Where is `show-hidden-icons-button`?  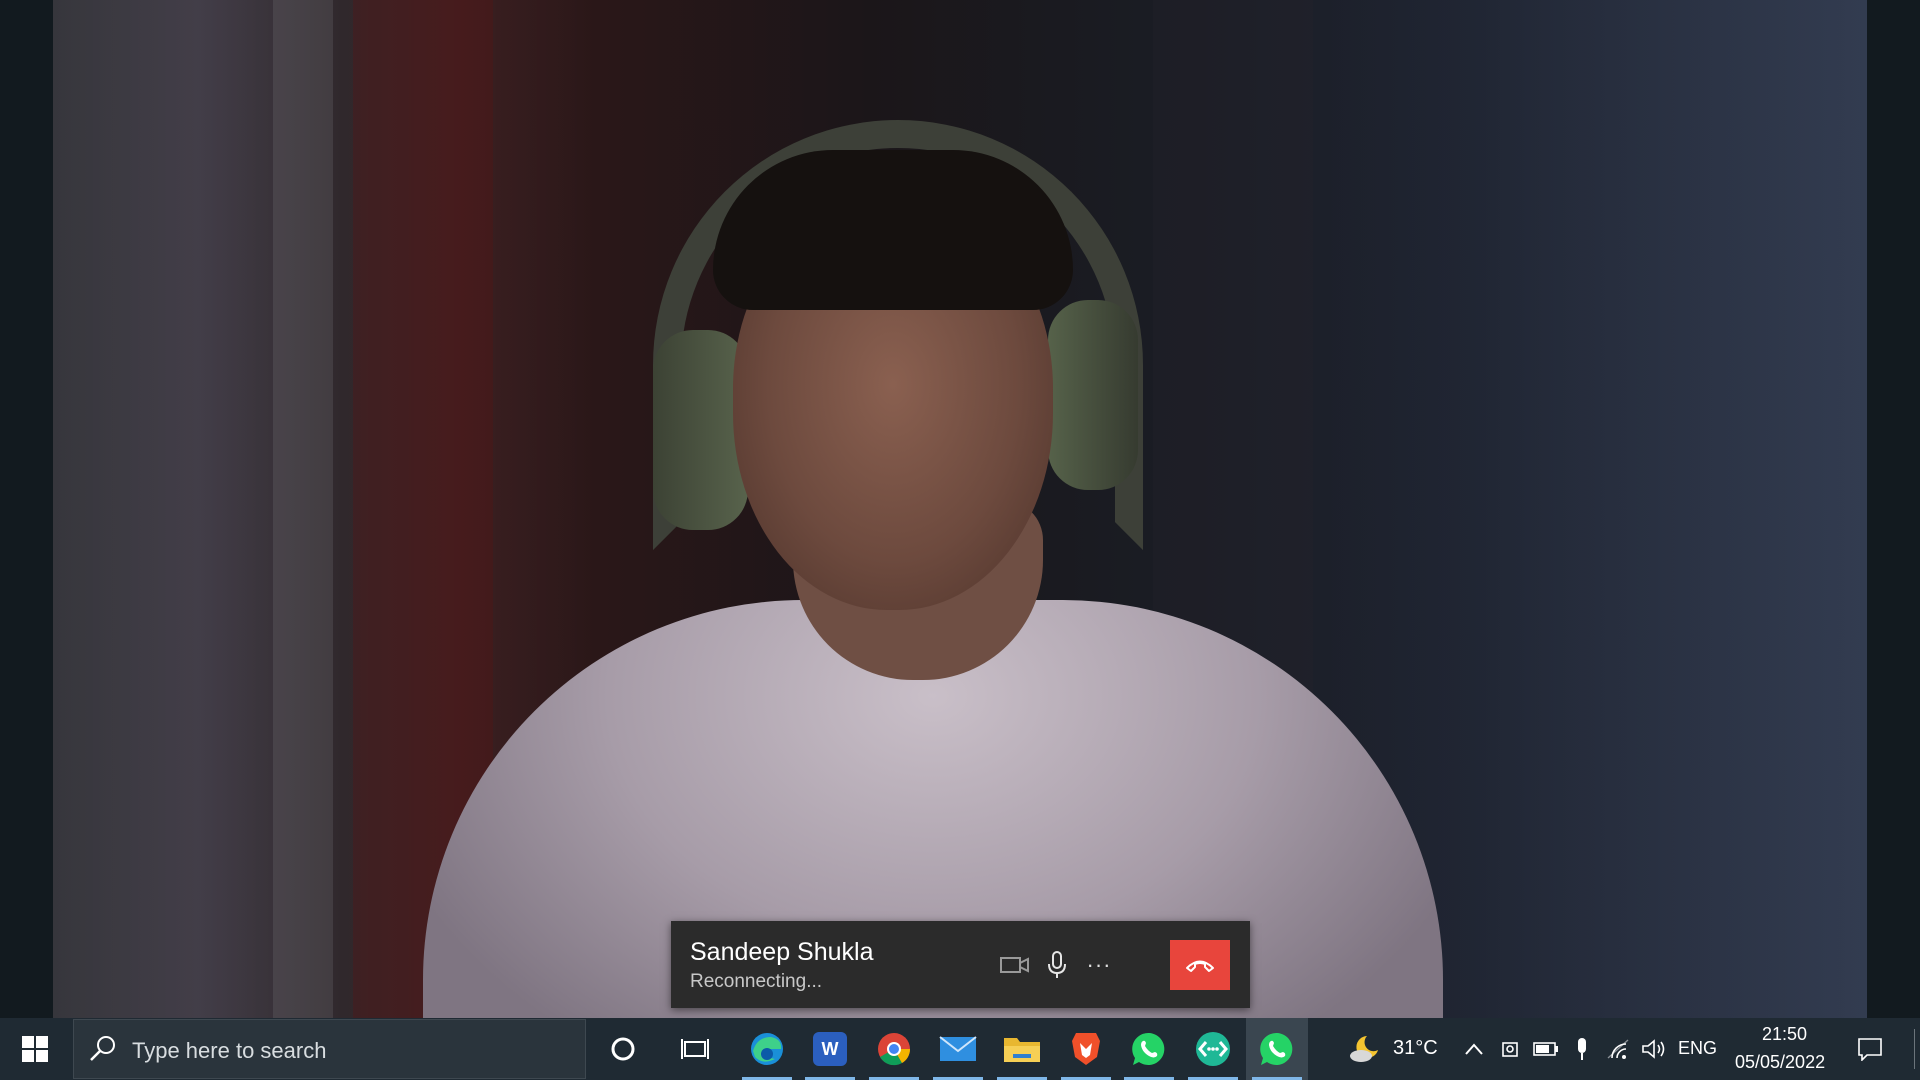
show-hidden-icons-button is located at coordinates (1474, 1049).